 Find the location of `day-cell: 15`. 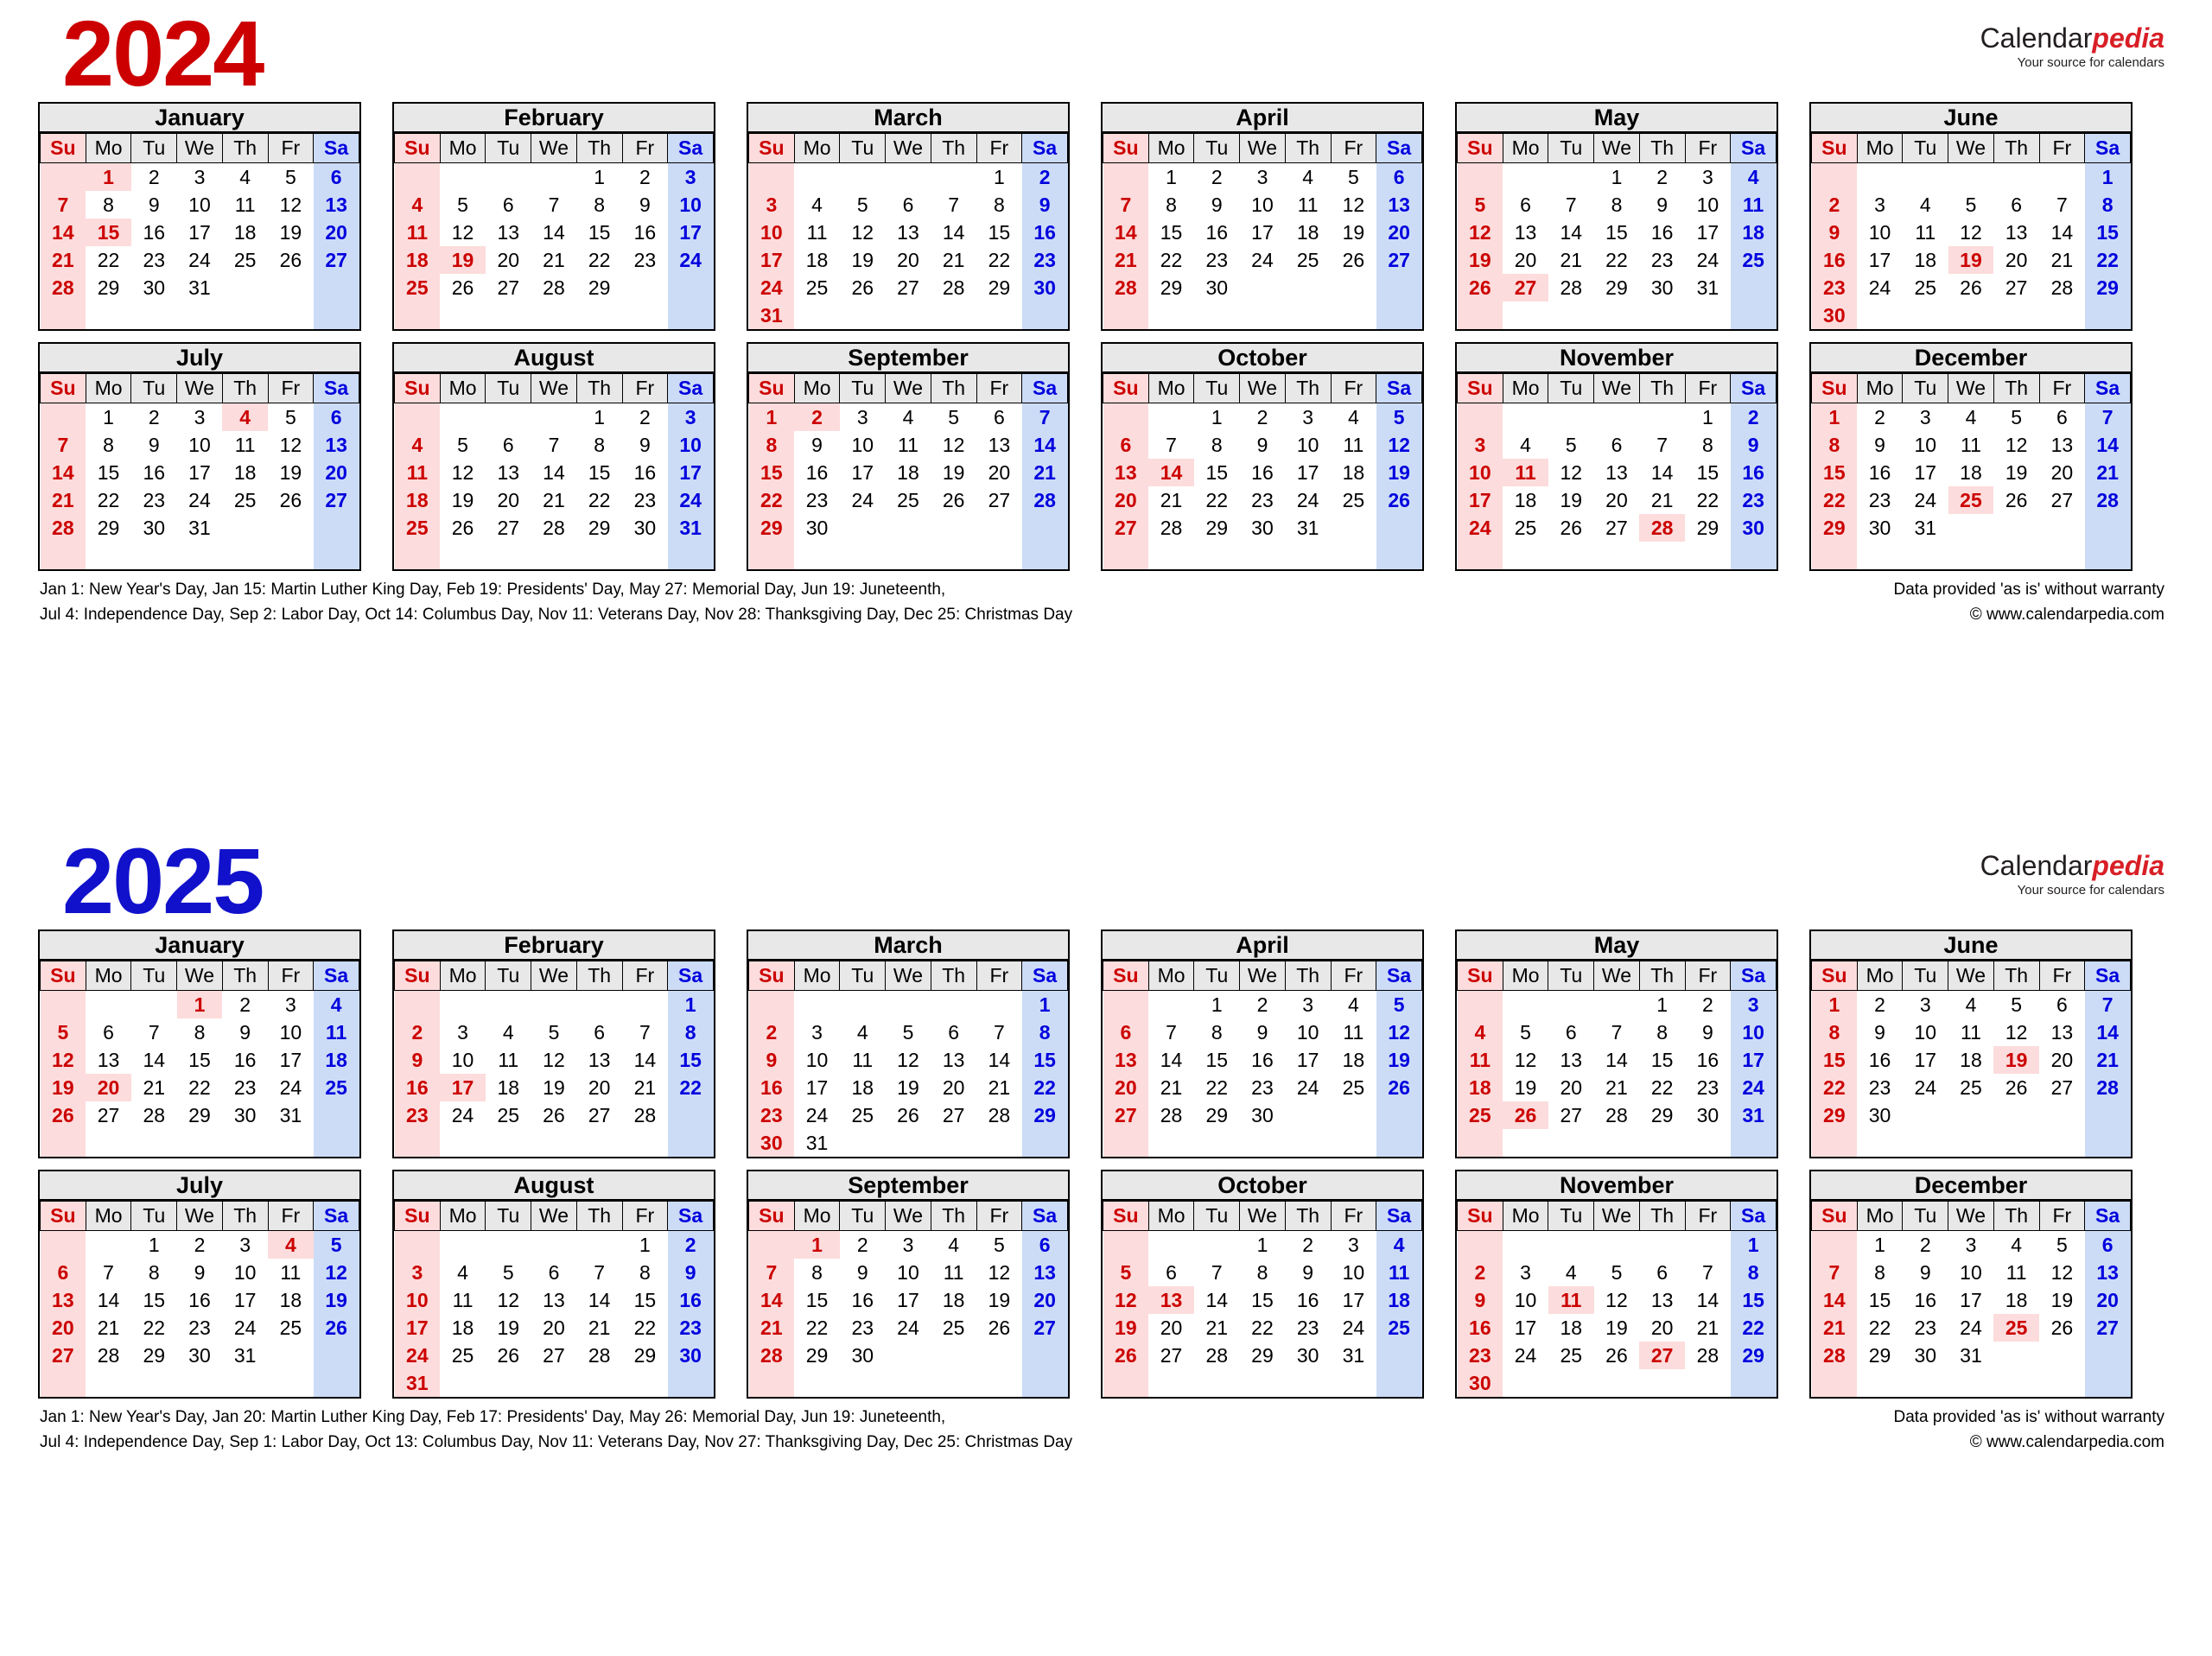

day-cell: 15 is located at coordinates (108, 232).